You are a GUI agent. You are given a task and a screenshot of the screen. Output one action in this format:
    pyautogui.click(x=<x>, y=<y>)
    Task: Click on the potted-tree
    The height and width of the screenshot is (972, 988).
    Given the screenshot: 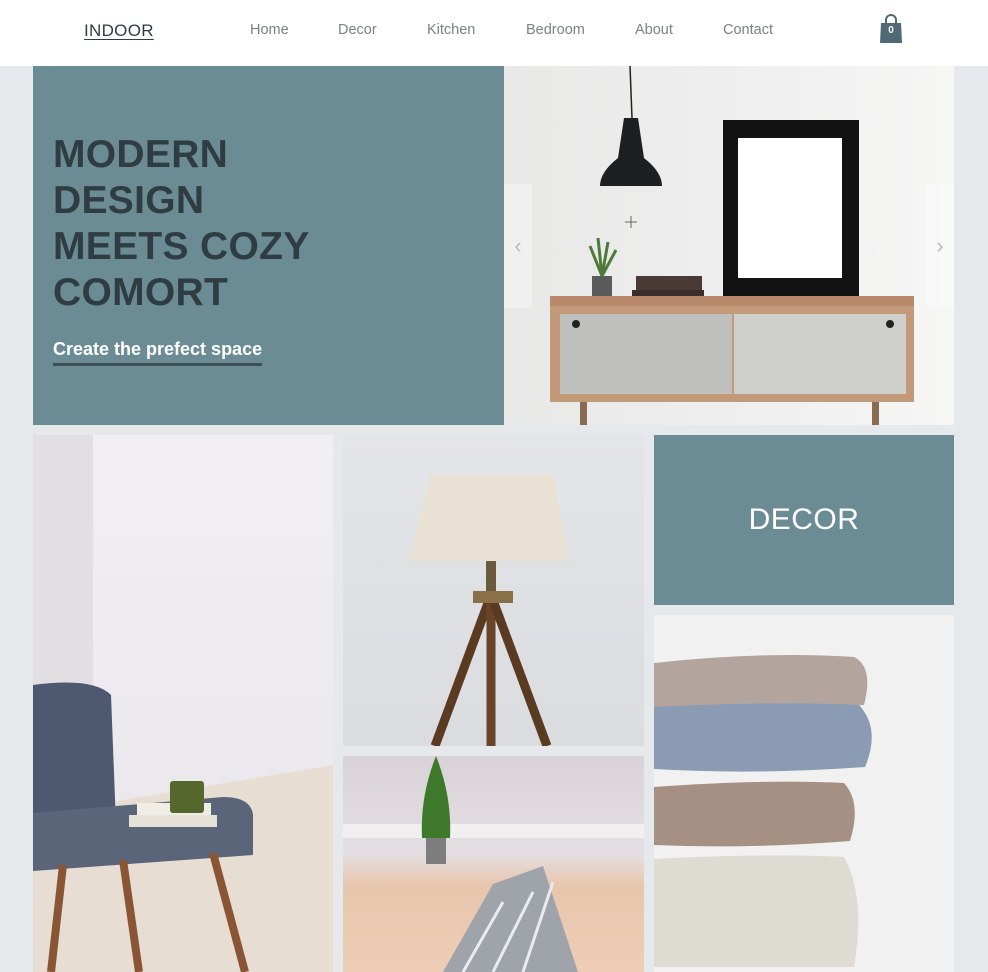 What is the action you would take?
    pyautogui.click(x=436, y=797)
    